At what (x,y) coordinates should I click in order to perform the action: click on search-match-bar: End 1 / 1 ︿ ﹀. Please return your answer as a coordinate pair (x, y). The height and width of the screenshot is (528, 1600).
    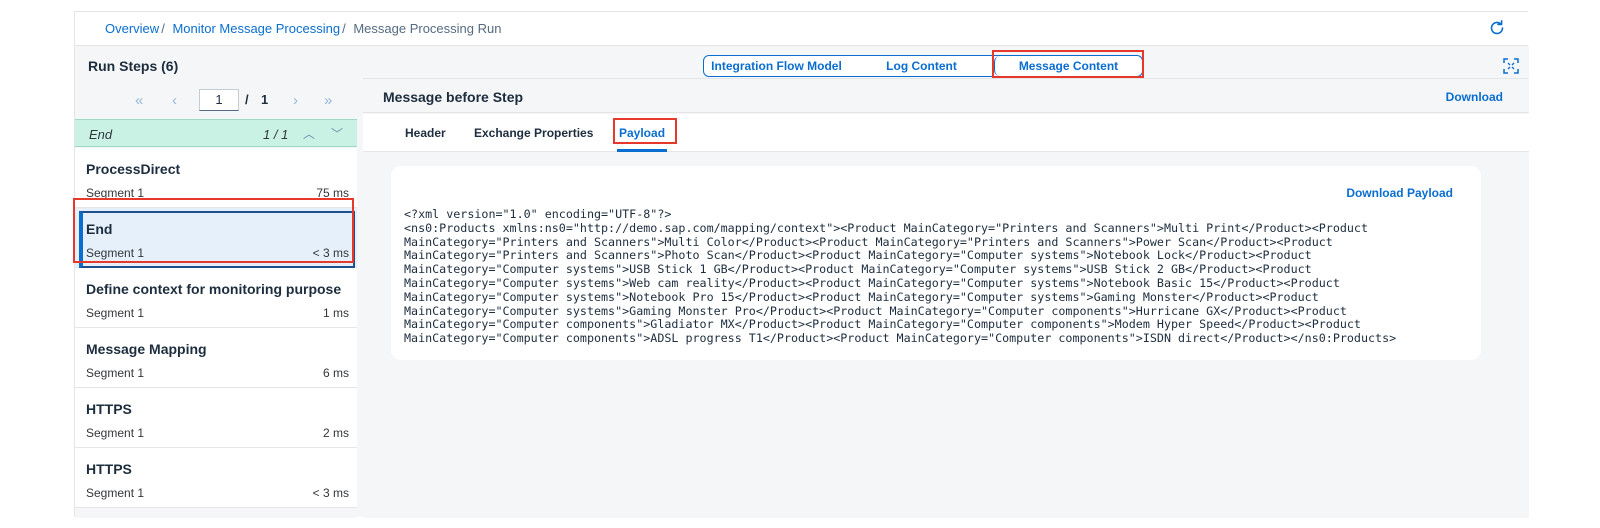
    Looking at the image, I should click on (216, 133).